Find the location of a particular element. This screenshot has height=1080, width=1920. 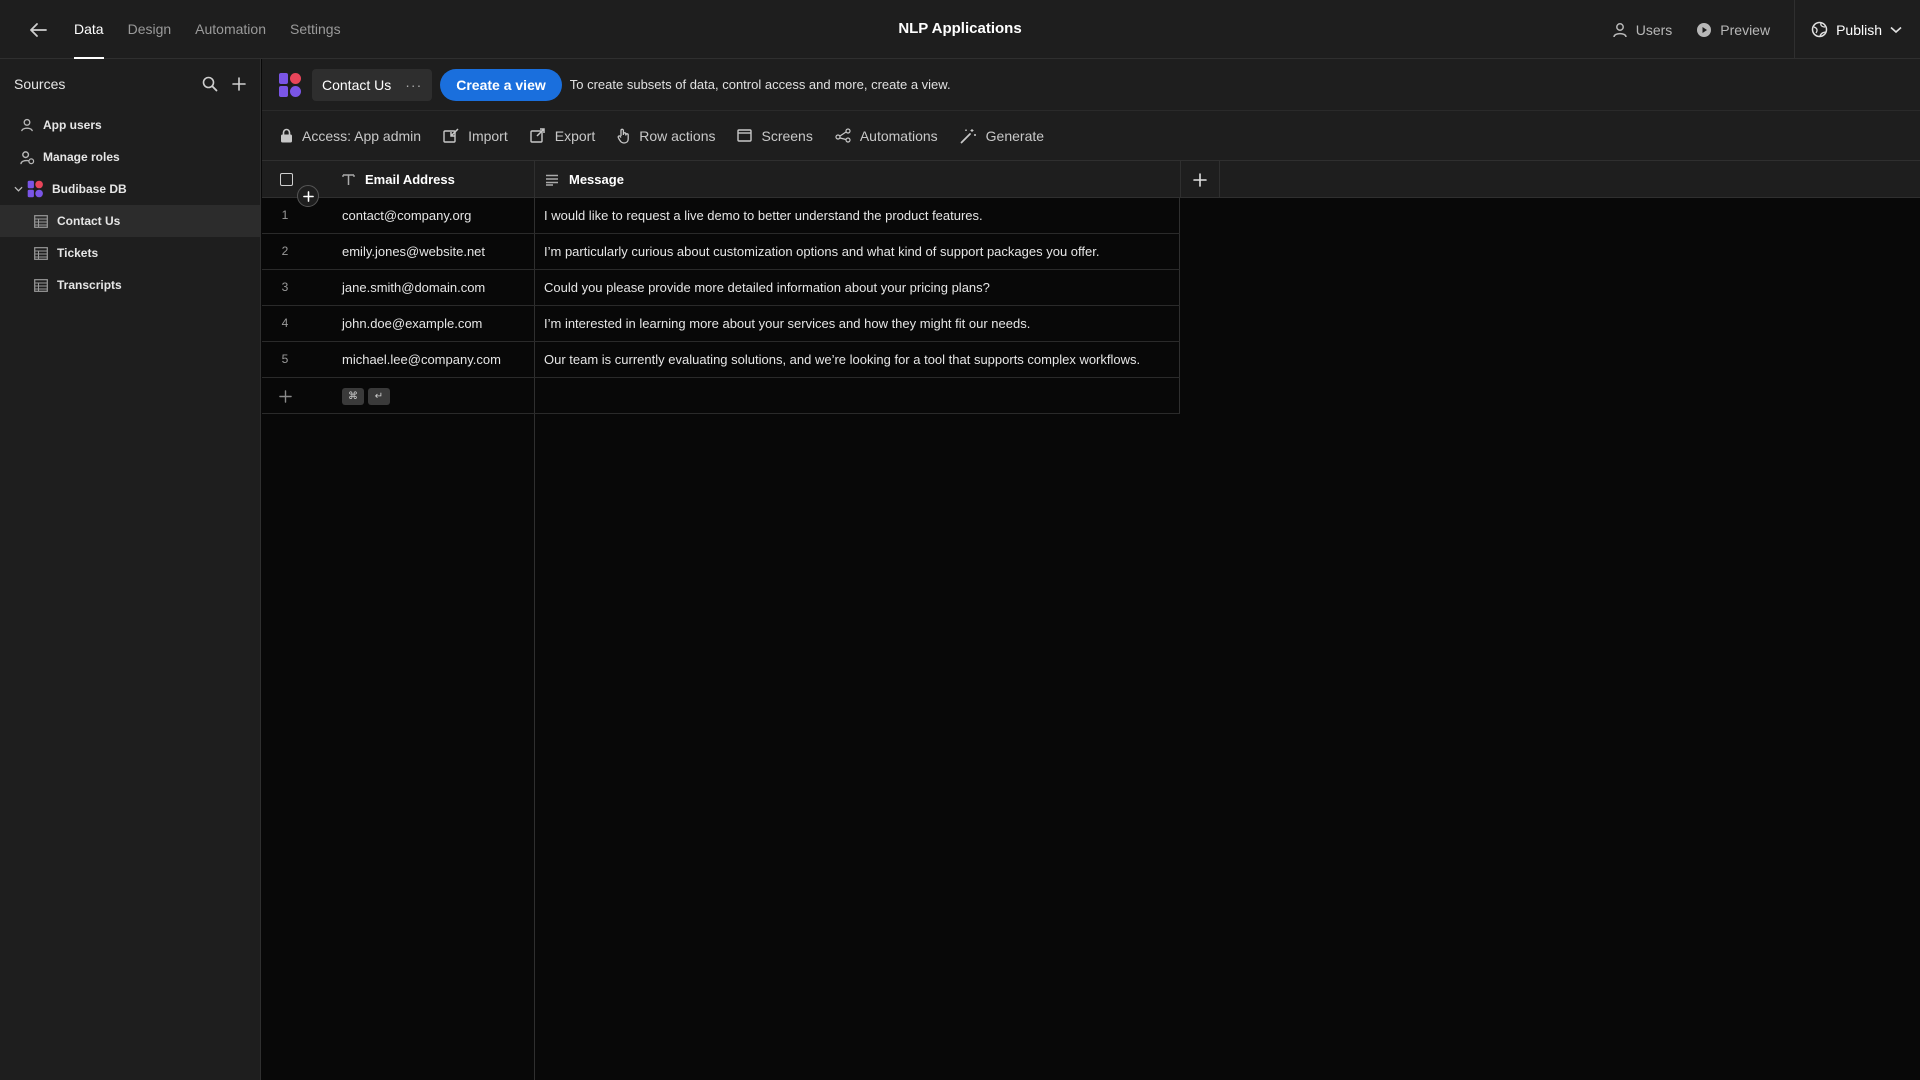

table-name-chip: Contact Us ··· is located at coordinates (372, 84).